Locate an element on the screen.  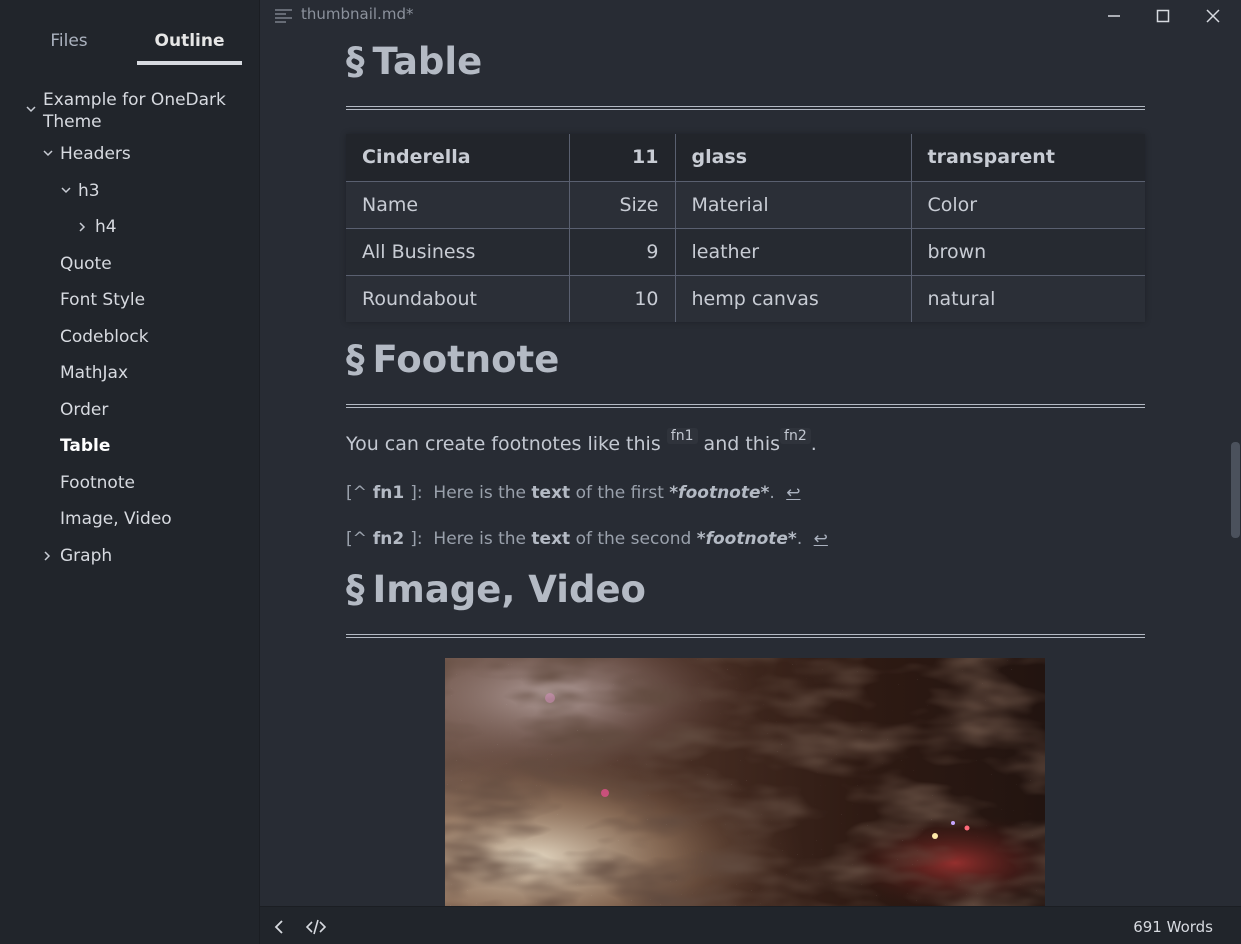
outline-item-h4: h4 is located at coordinates (106, 227).